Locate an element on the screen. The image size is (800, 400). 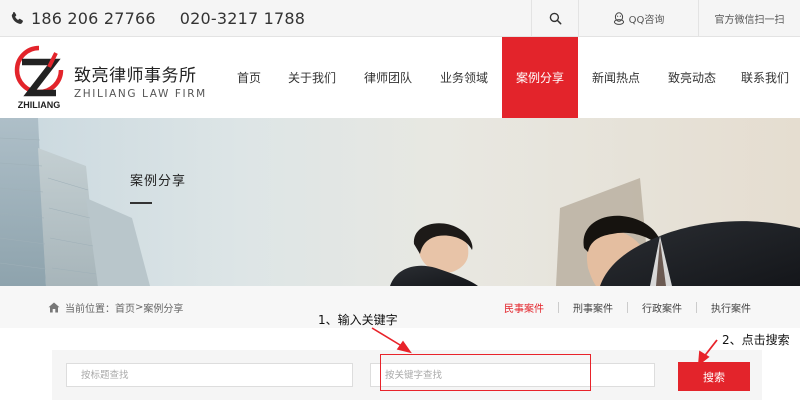
banner-title: 案例分享 is located at coordinates (158, 181).